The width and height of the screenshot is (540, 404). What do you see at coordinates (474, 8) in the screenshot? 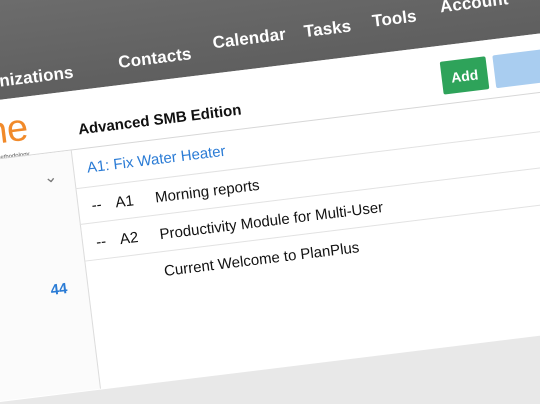
I see `nav-account: Account` at bounding box center [474, 8].